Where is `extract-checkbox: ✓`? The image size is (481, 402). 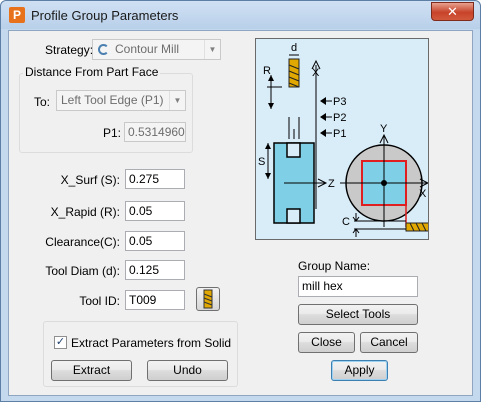 extract-checkbox: ✓ is located at coordinates (60, 342).